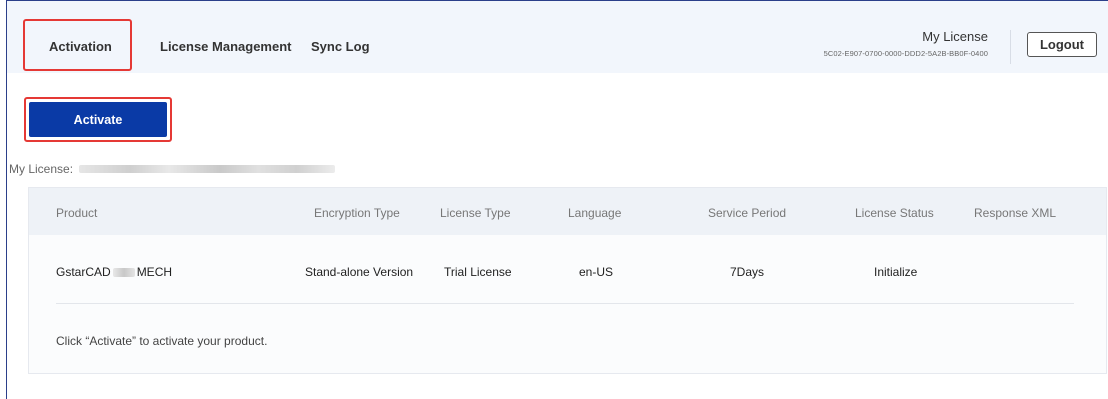  I want to click on cell-license-status: Initialize, so click(896, 272).